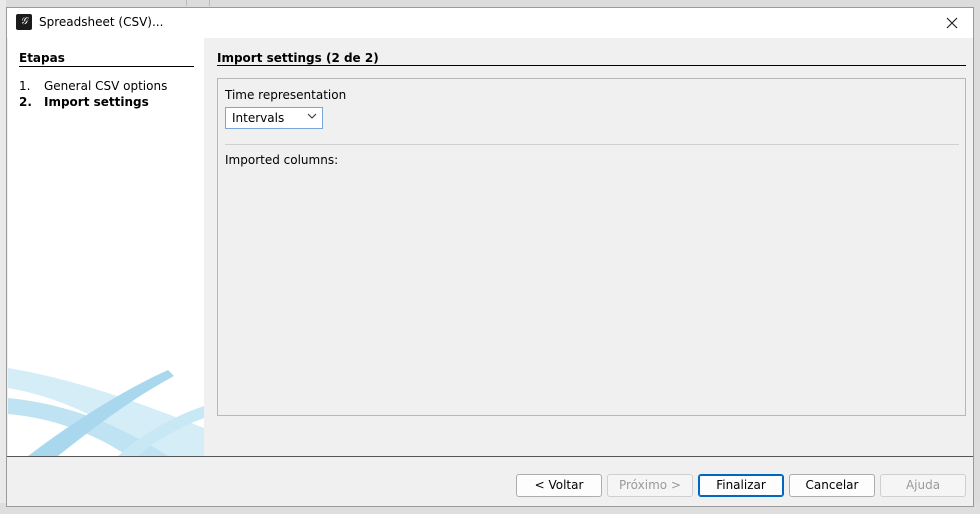 The image size is (980, 514). What do you see at coordinates (96, 102) in the screenshot?
I see `step-label: Import settings` at bounding box center [96, 102].